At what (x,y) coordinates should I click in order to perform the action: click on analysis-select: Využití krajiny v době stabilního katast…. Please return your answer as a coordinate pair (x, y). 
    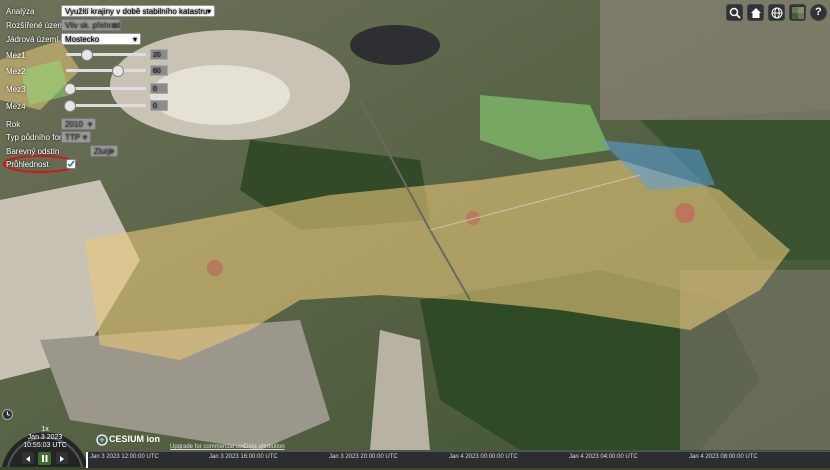
    Looking at the image, I should click on (138, 11).